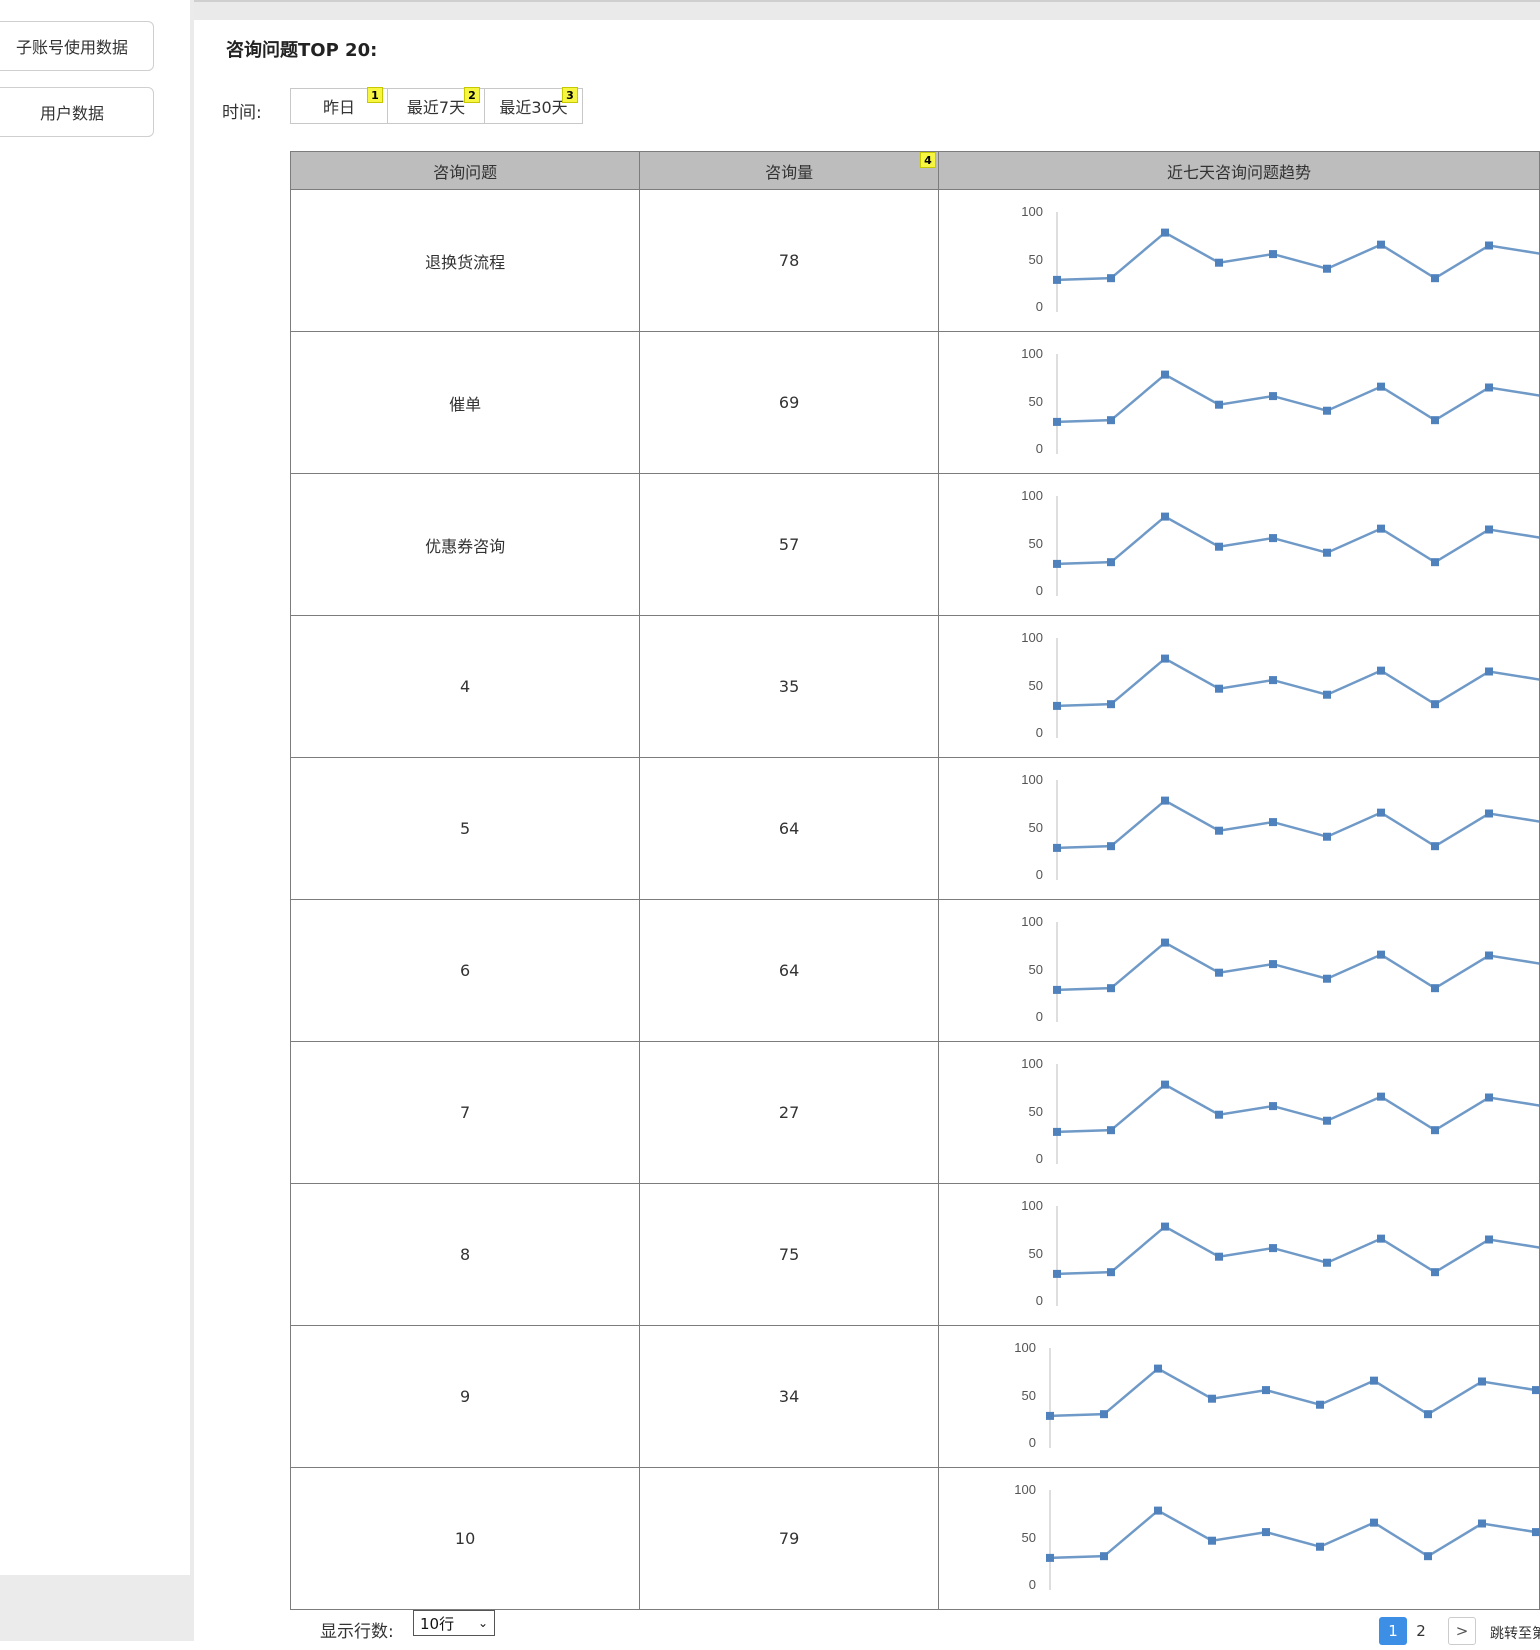 This screenshot has height=1650, width=1540. I want to click on tab-label: 最近30天, so click(533, 107).